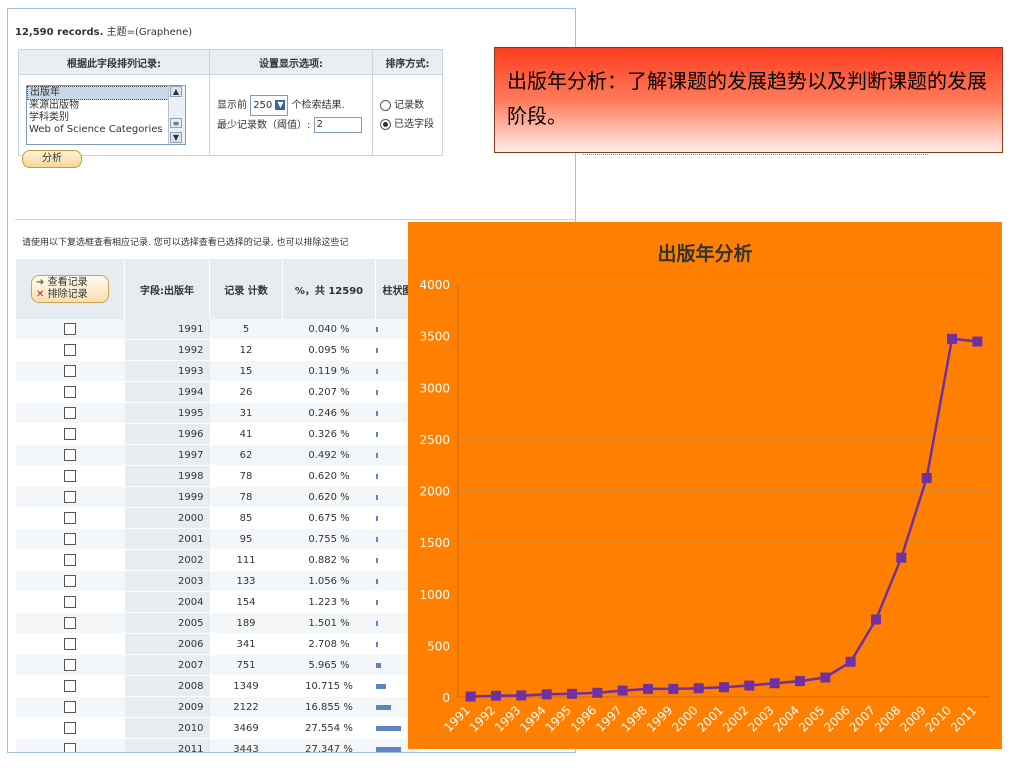  What do you see at coordinates (329, 623) in the screenshot?
I see `row-pct: 1.501 %` at bounding box center [329, 623].